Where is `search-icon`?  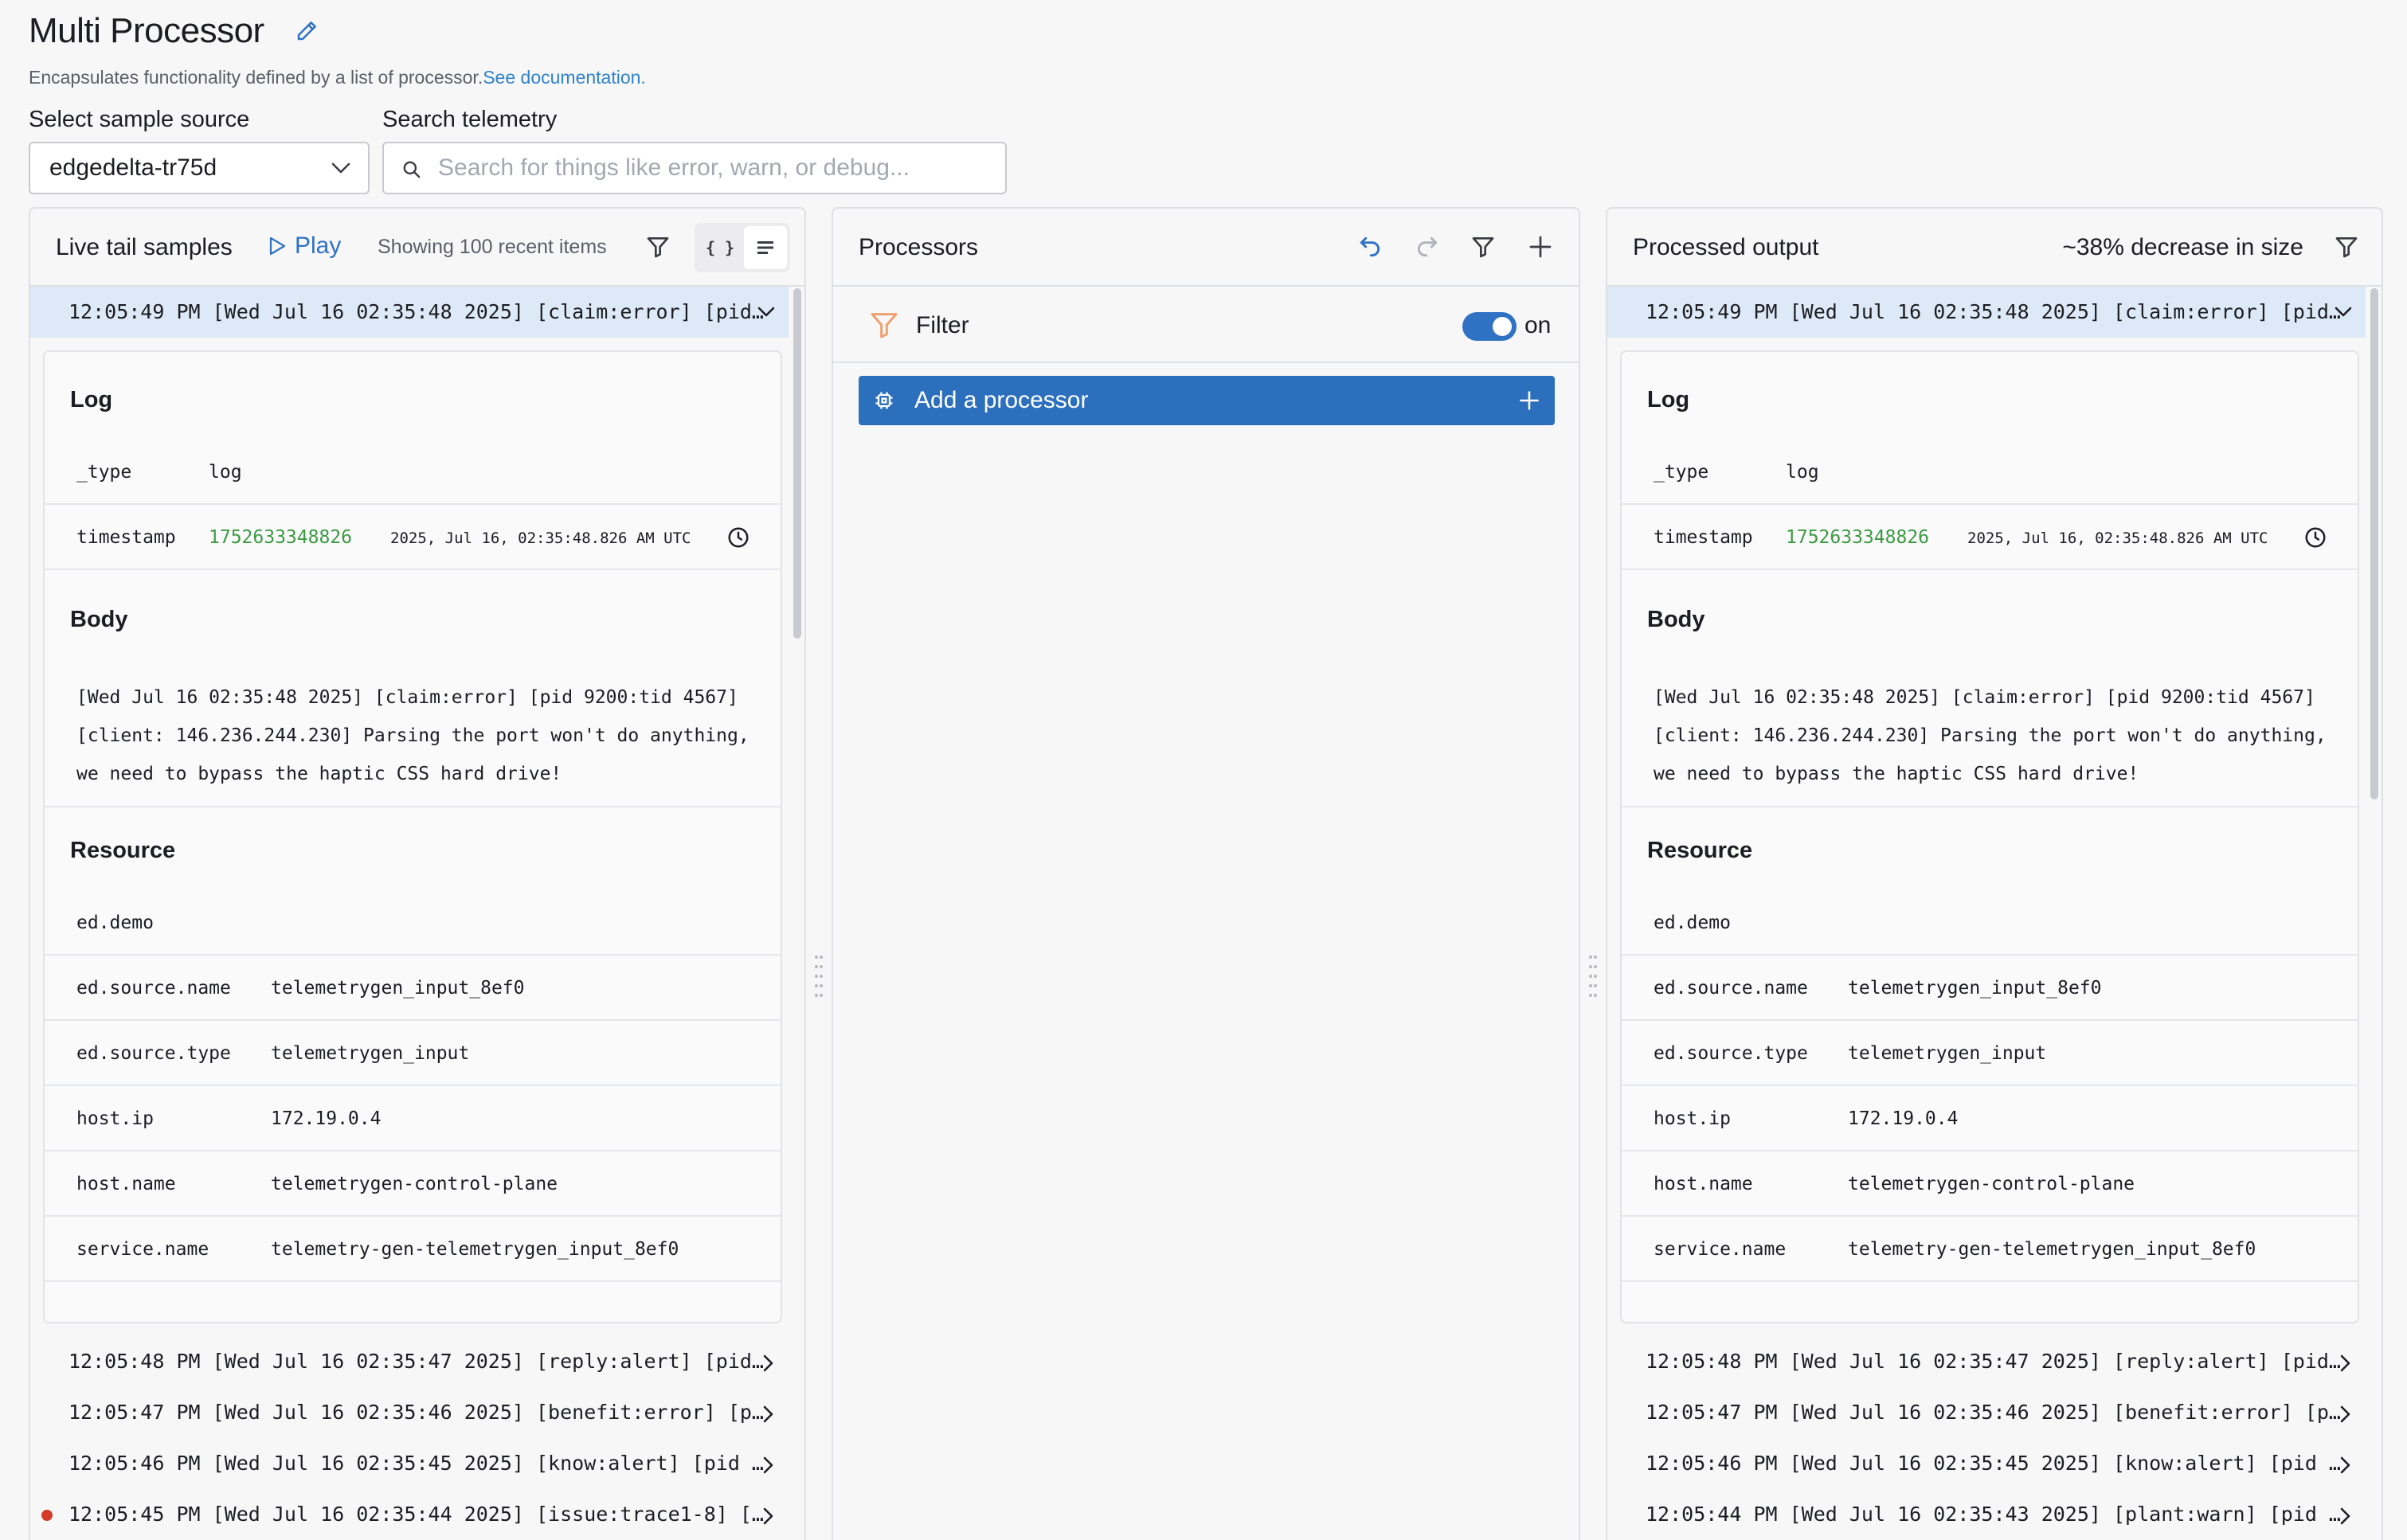 search-icon is located at coordinates (412, 169).